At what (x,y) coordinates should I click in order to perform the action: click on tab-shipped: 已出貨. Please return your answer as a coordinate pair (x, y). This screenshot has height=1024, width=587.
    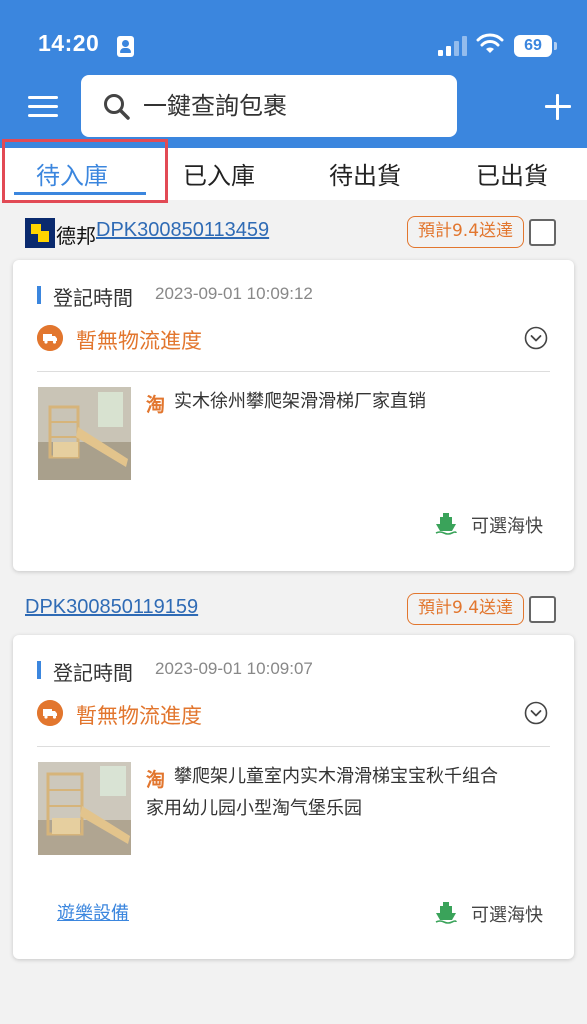
    Looking at the image, I should click on (512, 173).